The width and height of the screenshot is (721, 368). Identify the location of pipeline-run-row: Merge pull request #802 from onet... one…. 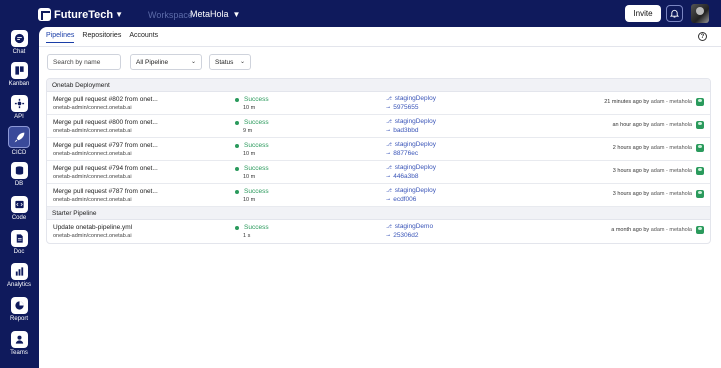
(378, 103).